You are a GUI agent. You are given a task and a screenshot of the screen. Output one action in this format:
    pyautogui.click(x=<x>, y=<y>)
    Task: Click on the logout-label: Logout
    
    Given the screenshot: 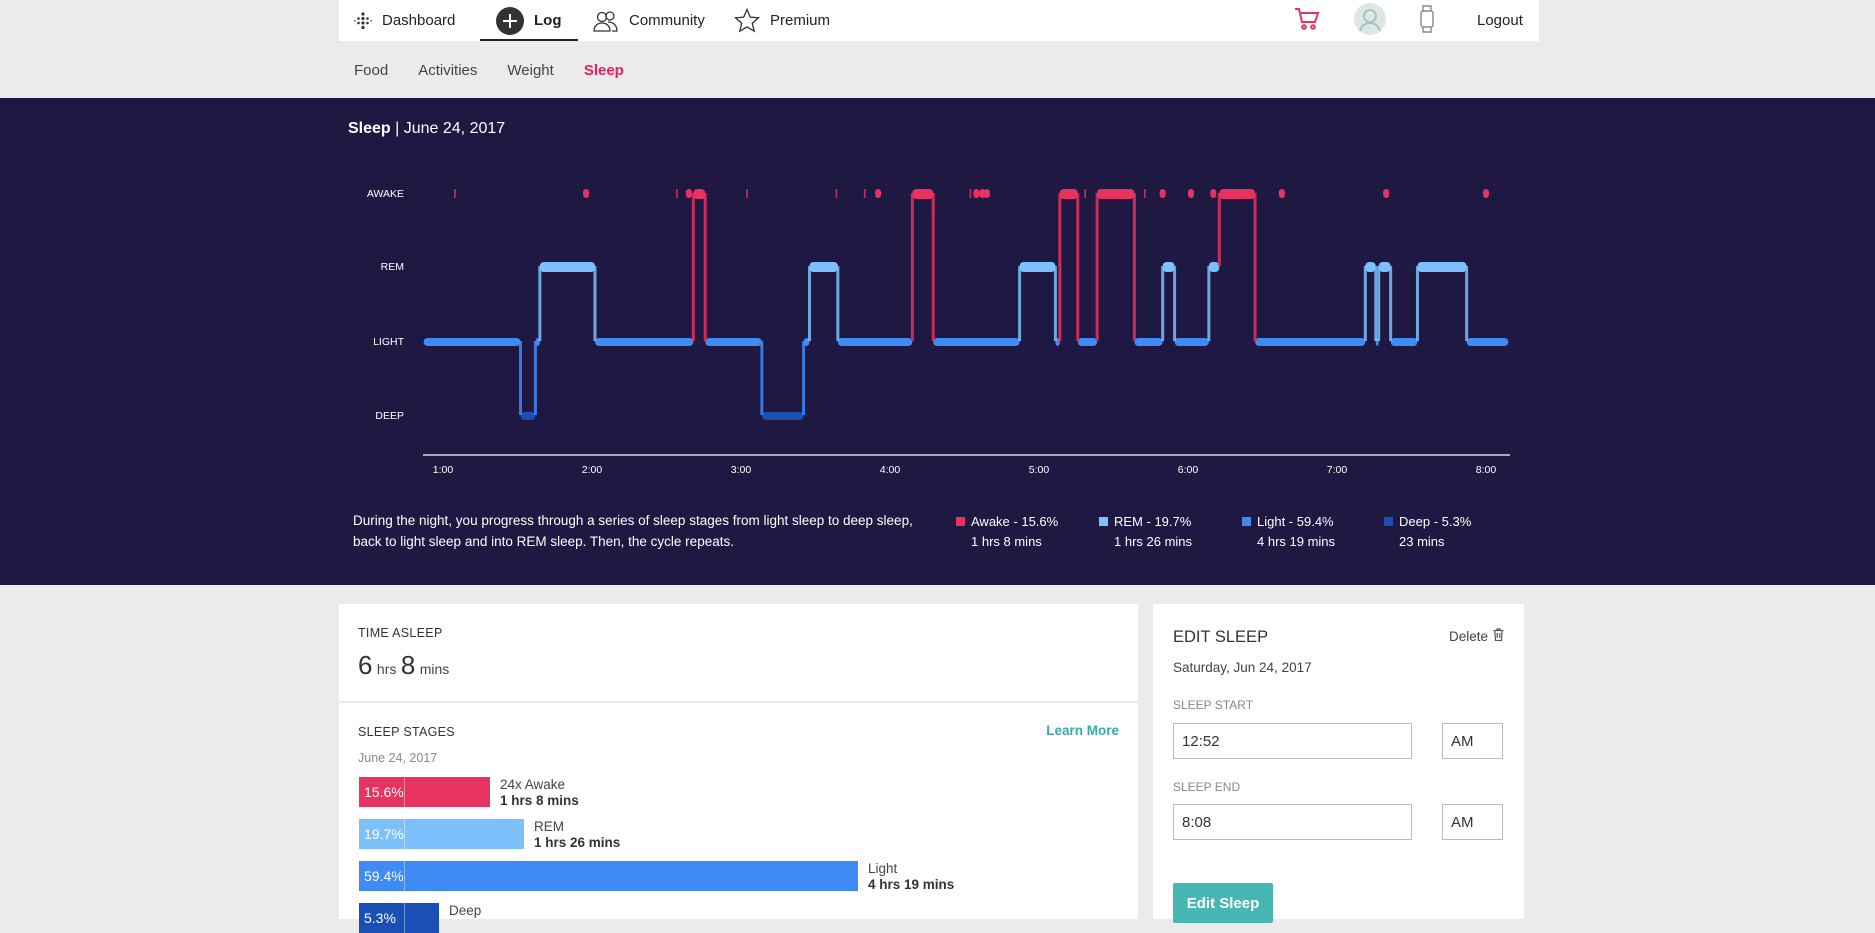 What is the action you would take?
    pyautogui.click(x=1500, y=20)
    